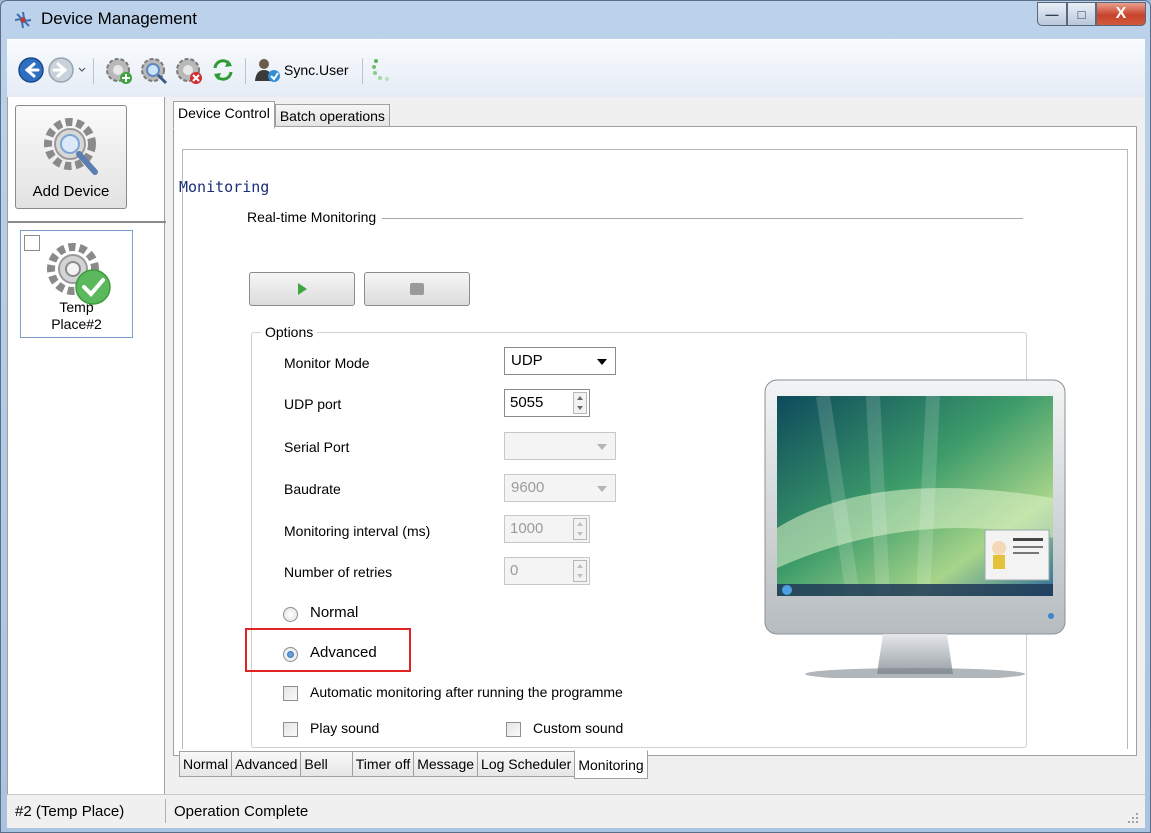 The image size is (1151, 833). I want to click on tab-normal: Normal, so click(206, 764).